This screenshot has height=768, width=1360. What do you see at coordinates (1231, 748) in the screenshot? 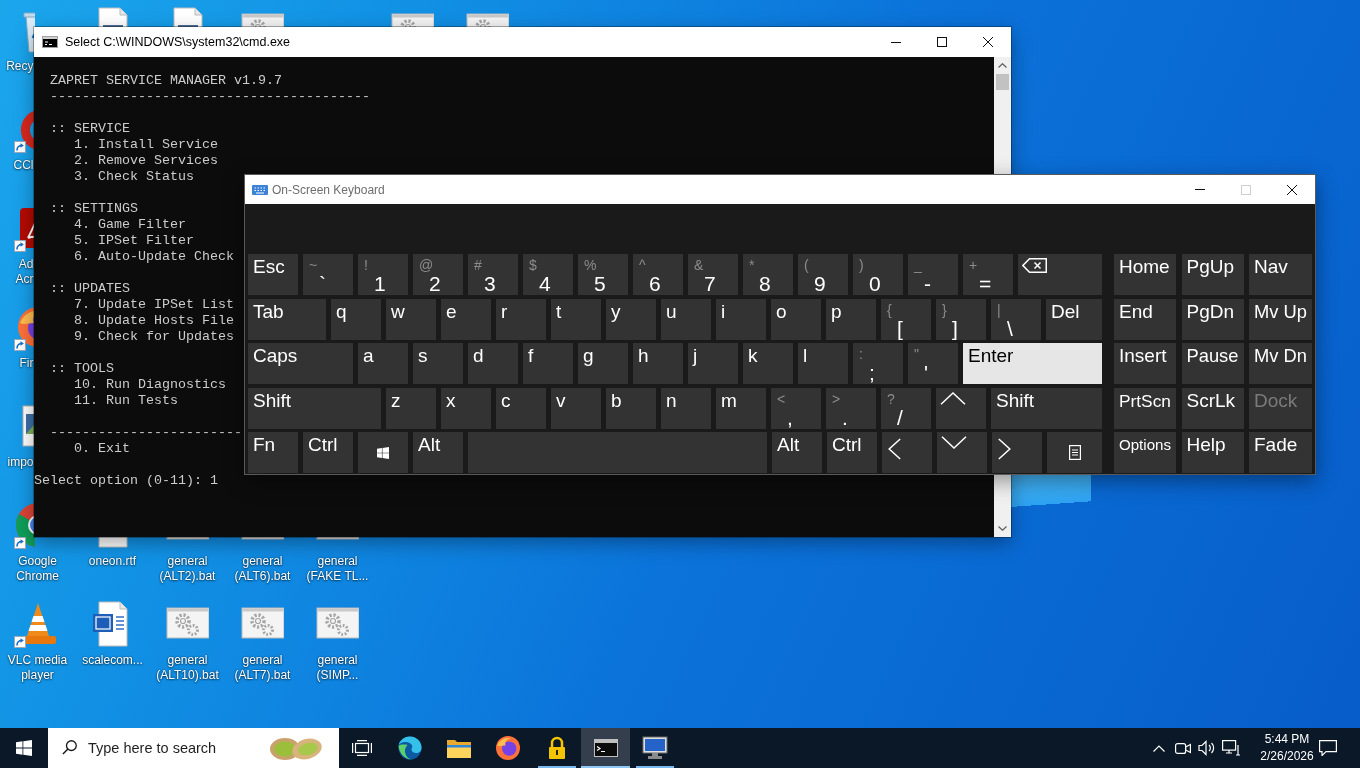
I see `network-icon` at bounding box center [1231, 748].